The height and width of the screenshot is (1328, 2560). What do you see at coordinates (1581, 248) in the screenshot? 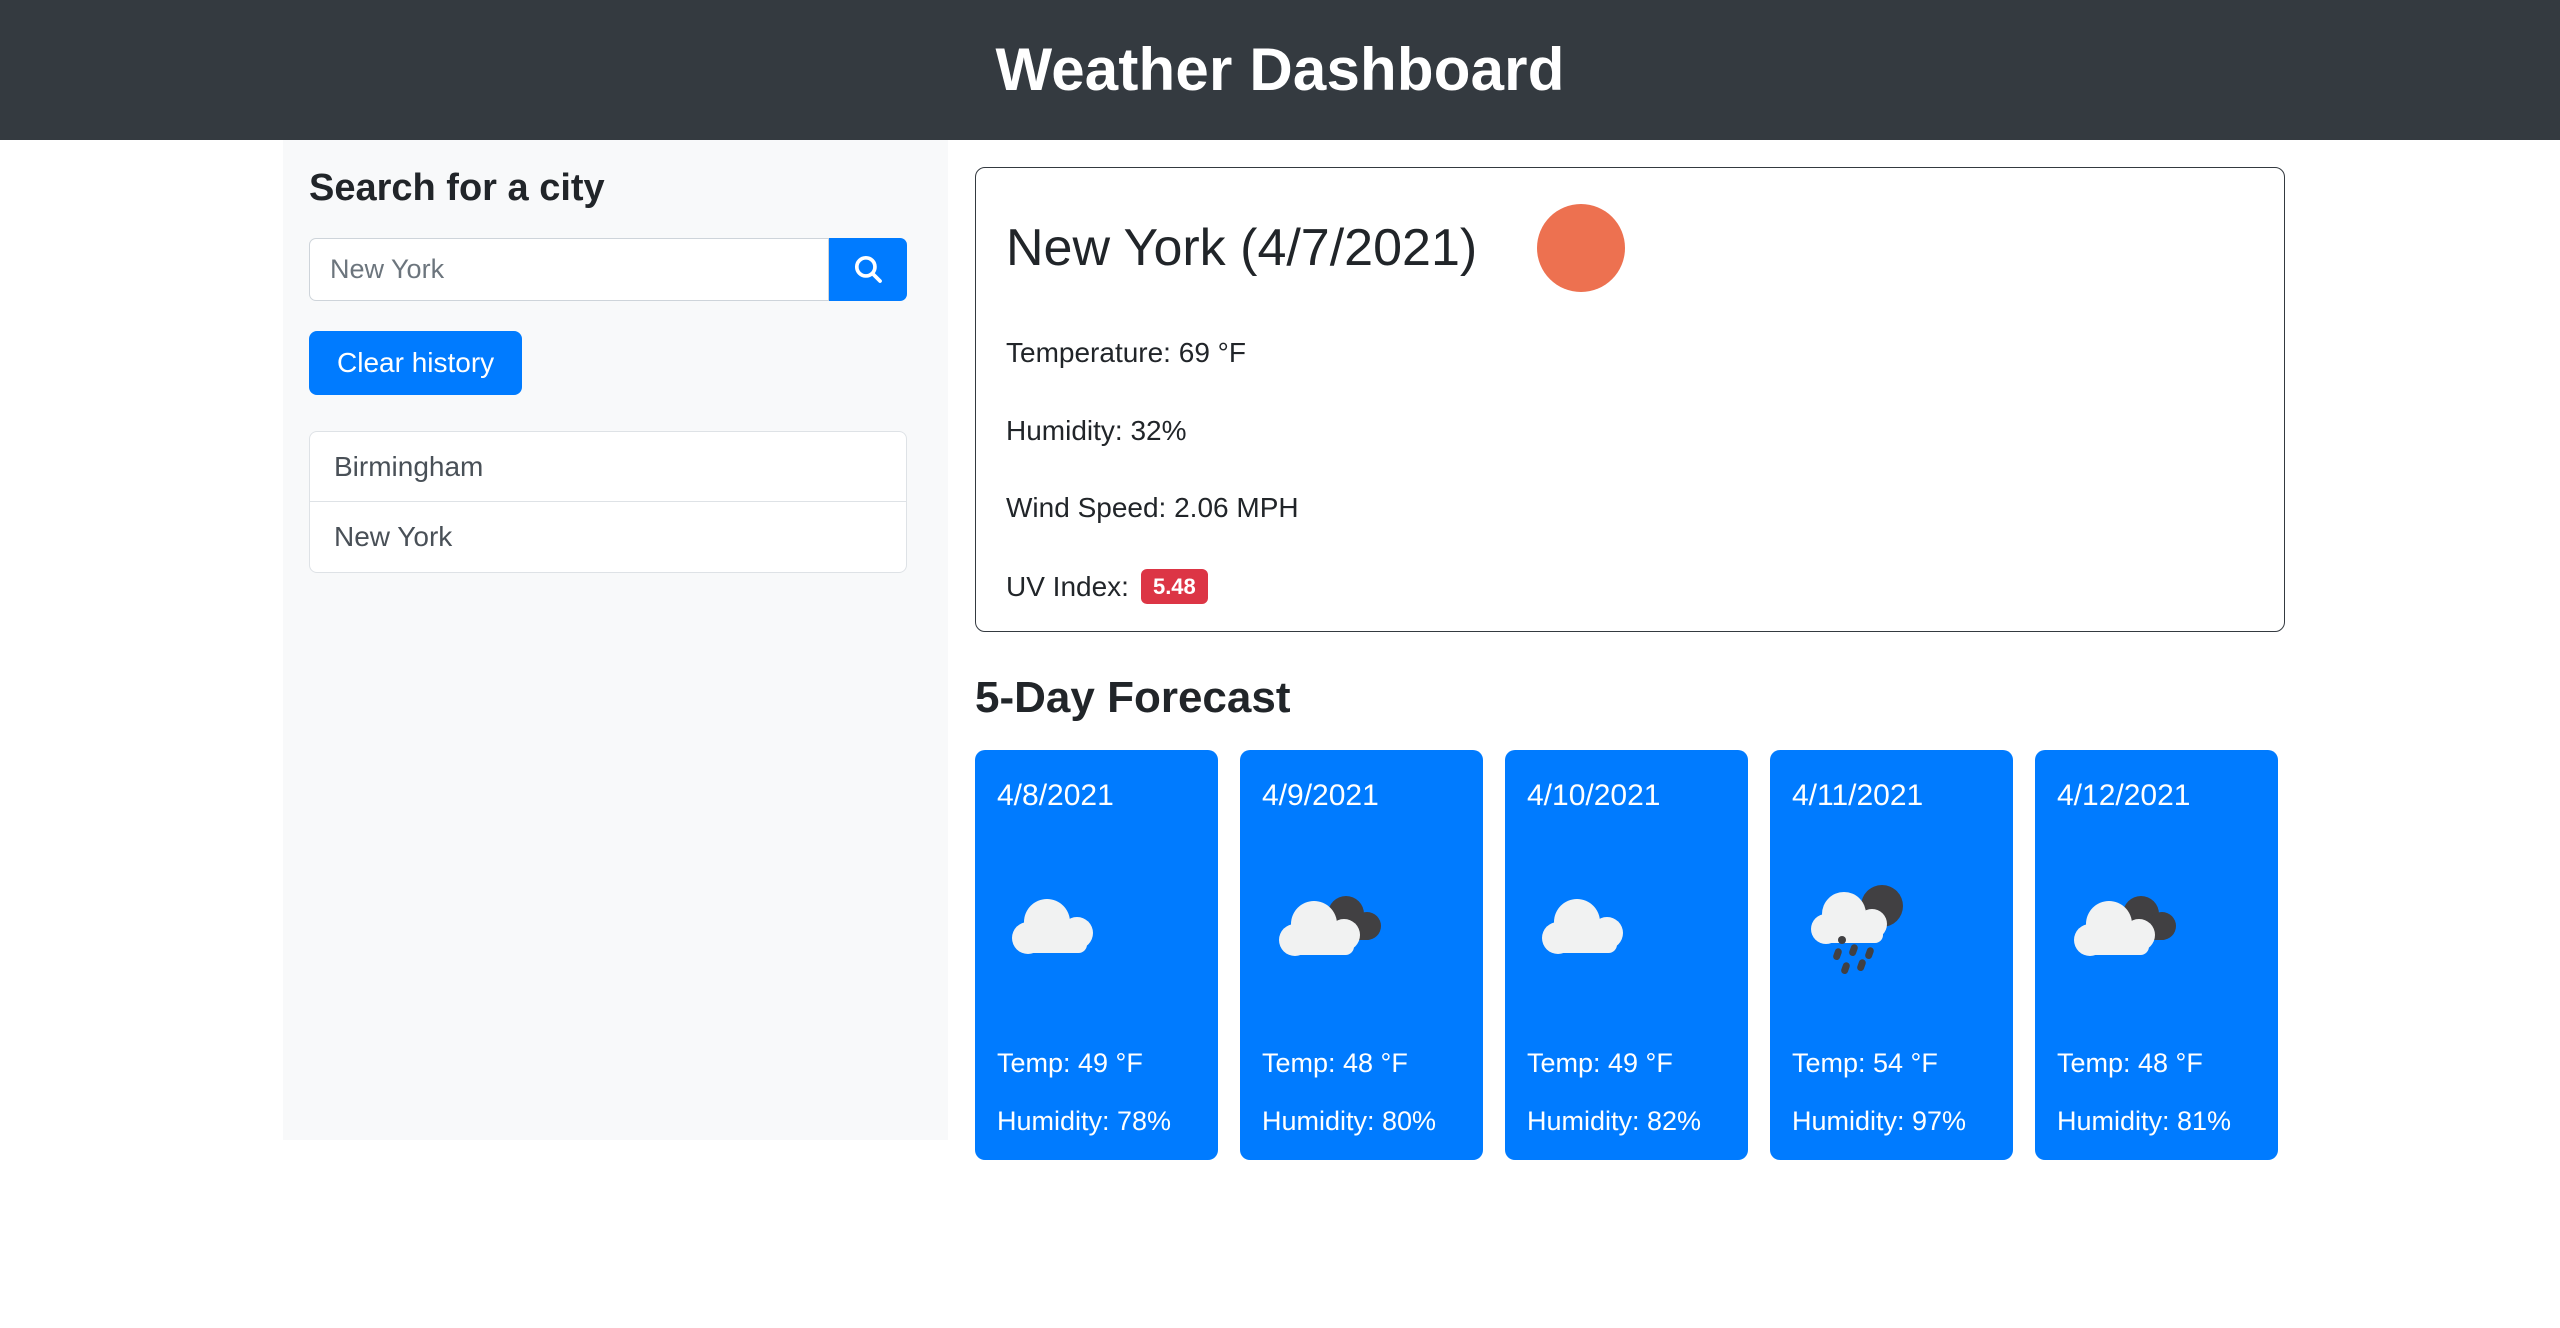
I see `sun-clear-icon` at bounding box center [1581, 248].